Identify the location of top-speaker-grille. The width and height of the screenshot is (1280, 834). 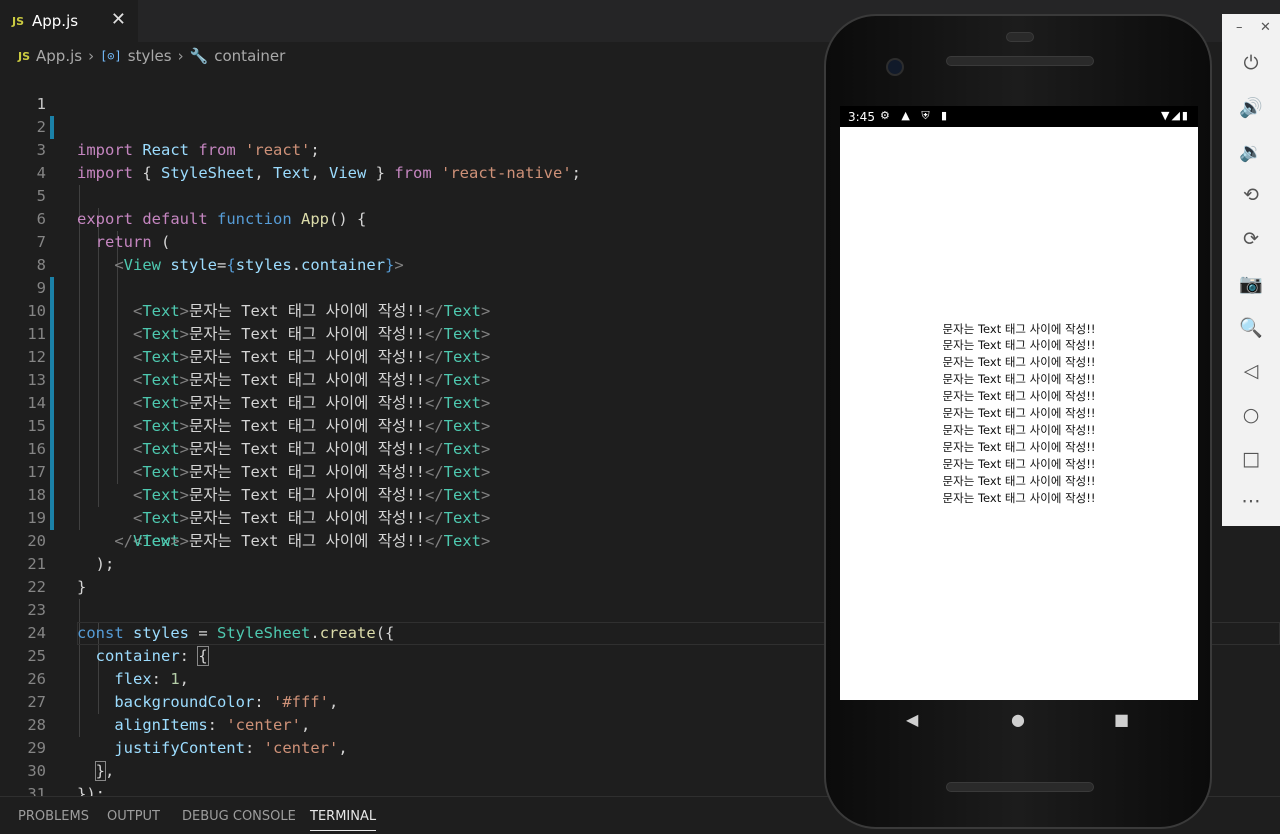
(1020, 61).